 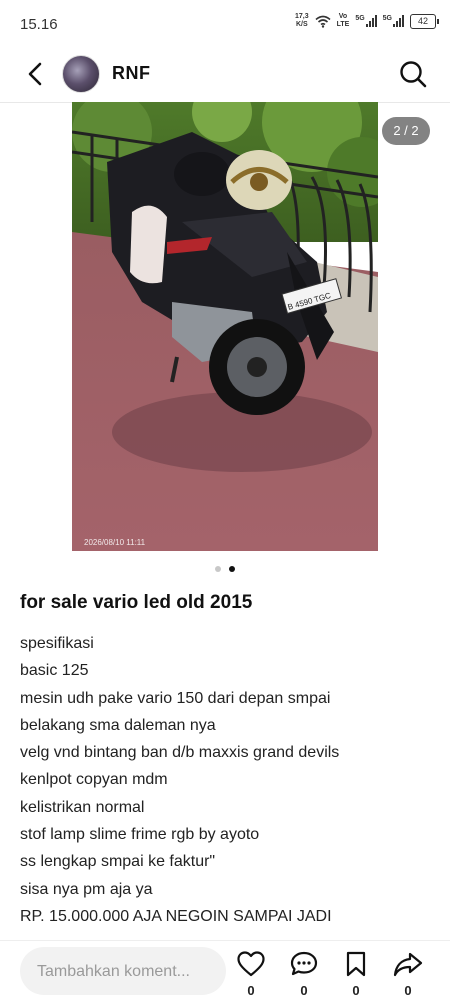 I want to click on comment-count: 0, so click(x=304, y=990).